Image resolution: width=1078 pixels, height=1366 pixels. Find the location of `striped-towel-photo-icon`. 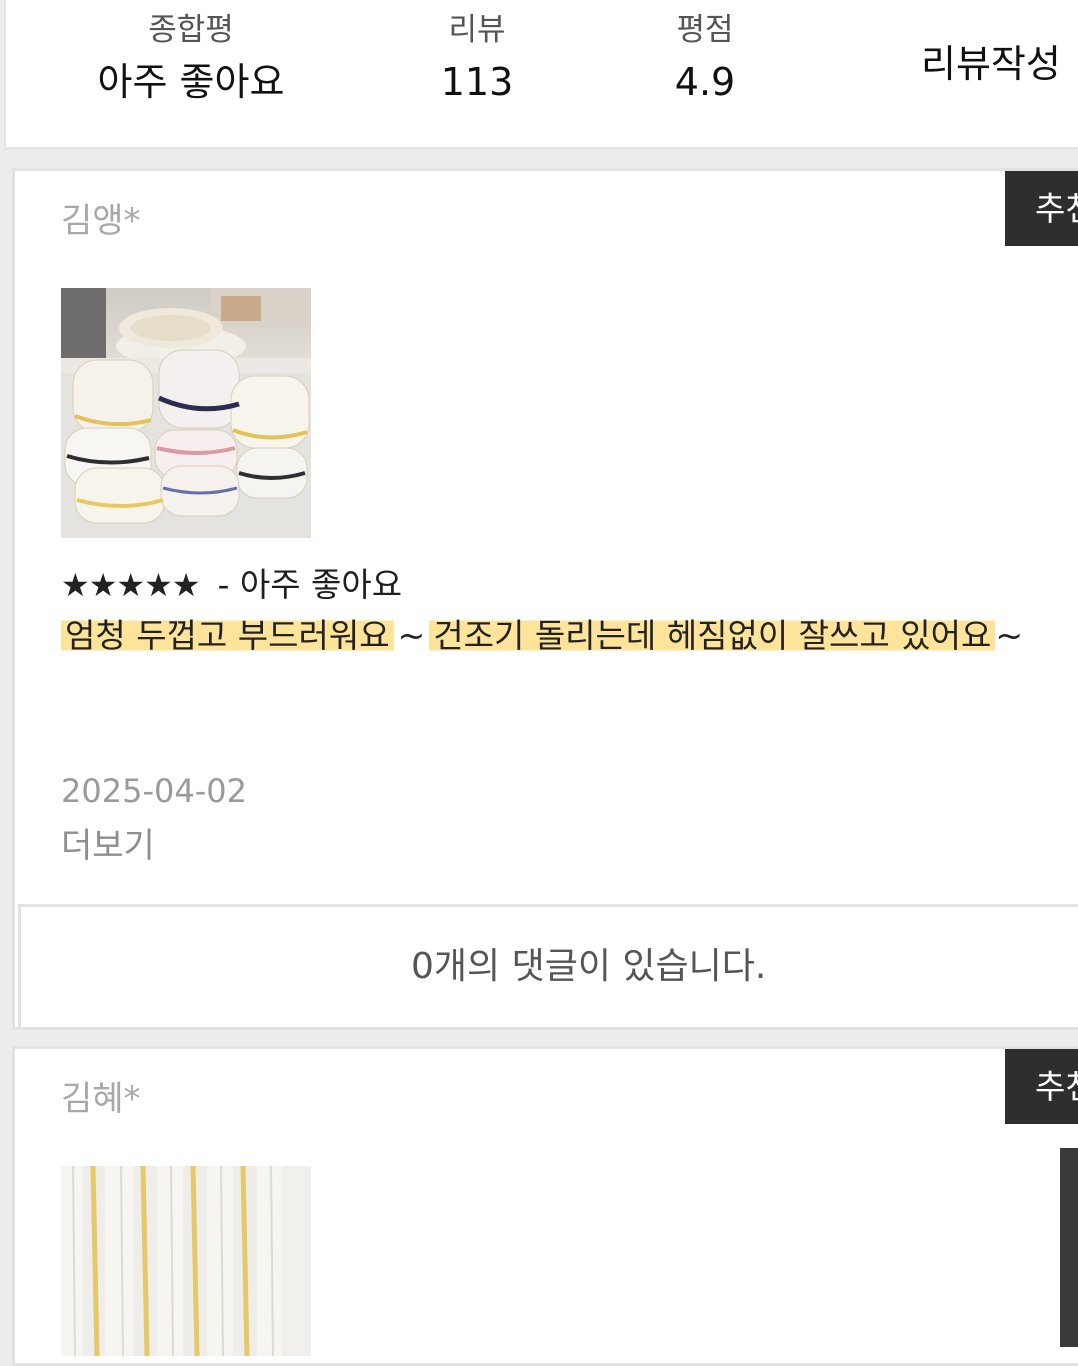

striped-towel-photo-icon is located at coordinates (186, 1261).